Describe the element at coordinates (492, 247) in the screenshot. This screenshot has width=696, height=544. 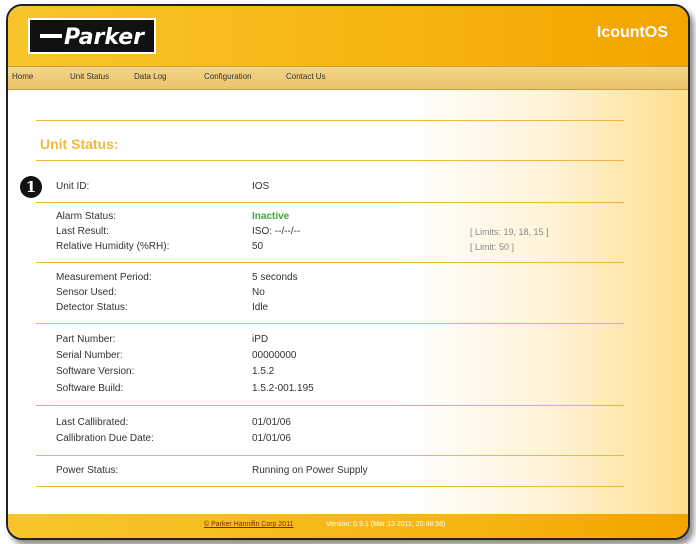
I see `humidity-limit: [ Limit: 50 ]` at that location.